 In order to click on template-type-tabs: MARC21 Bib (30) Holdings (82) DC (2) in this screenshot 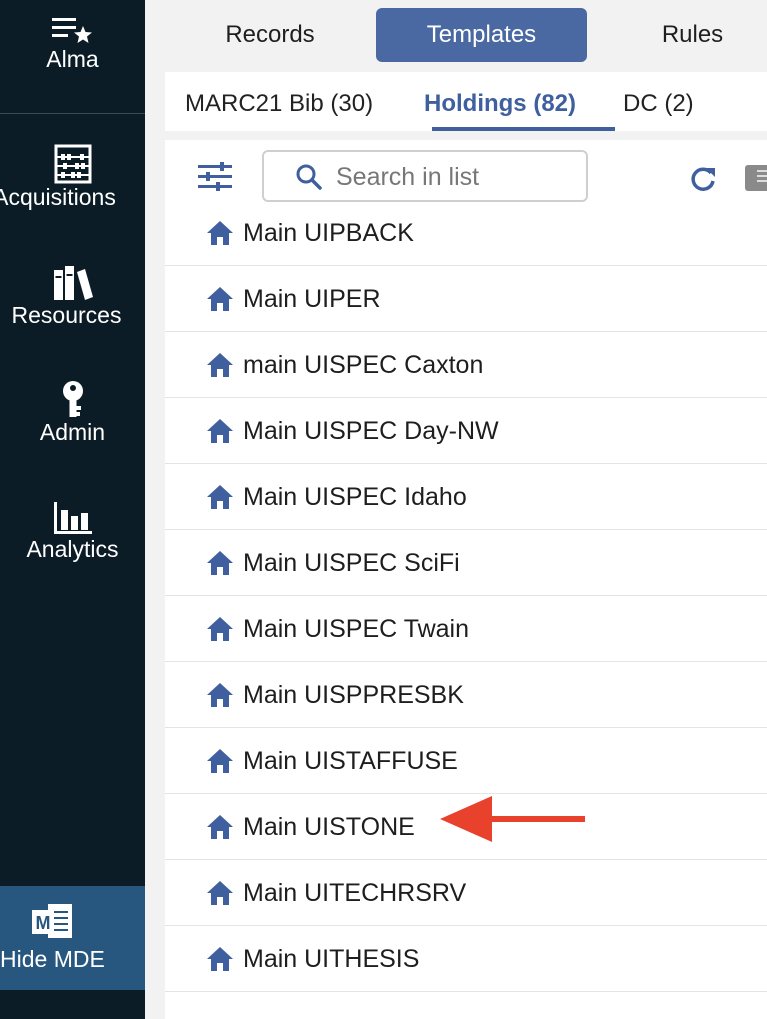, I will do `click(466, 101)`.